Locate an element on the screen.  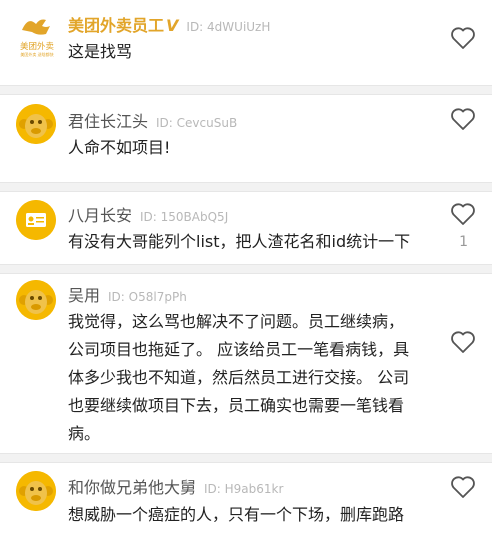
author-id: ID: 4dWUiUzH is located at coordinates (228, 27).